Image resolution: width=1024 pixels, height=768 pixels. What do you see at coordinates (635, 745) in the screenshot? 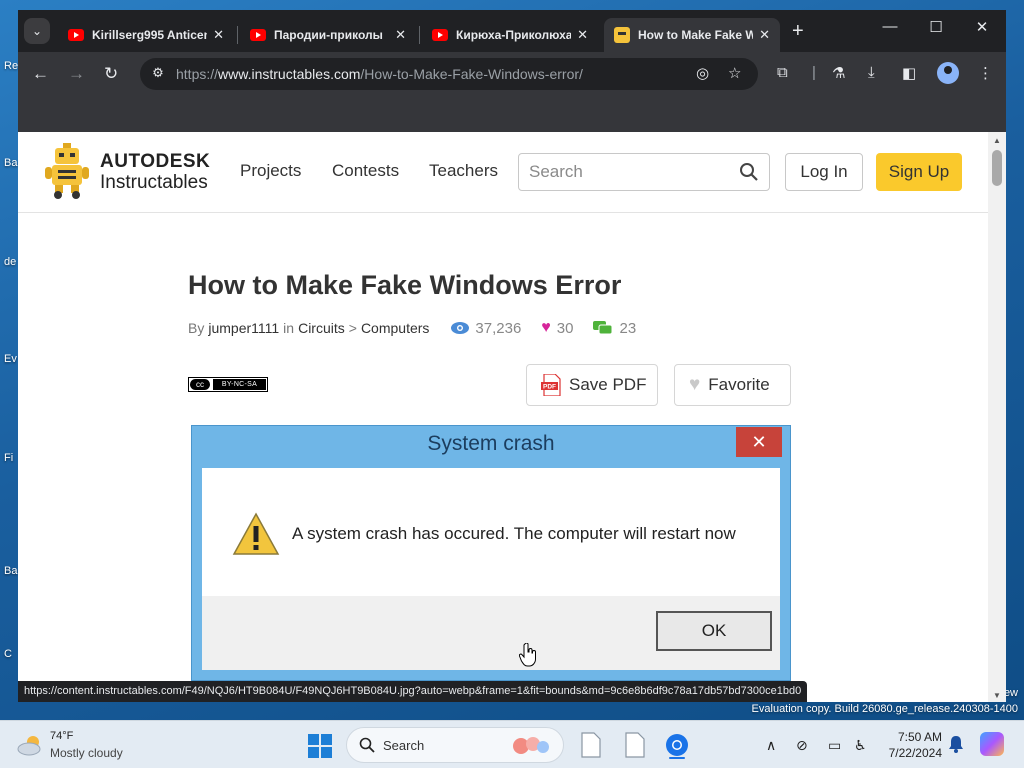
I see `notepad-icon` at bounding box center [635, 745].